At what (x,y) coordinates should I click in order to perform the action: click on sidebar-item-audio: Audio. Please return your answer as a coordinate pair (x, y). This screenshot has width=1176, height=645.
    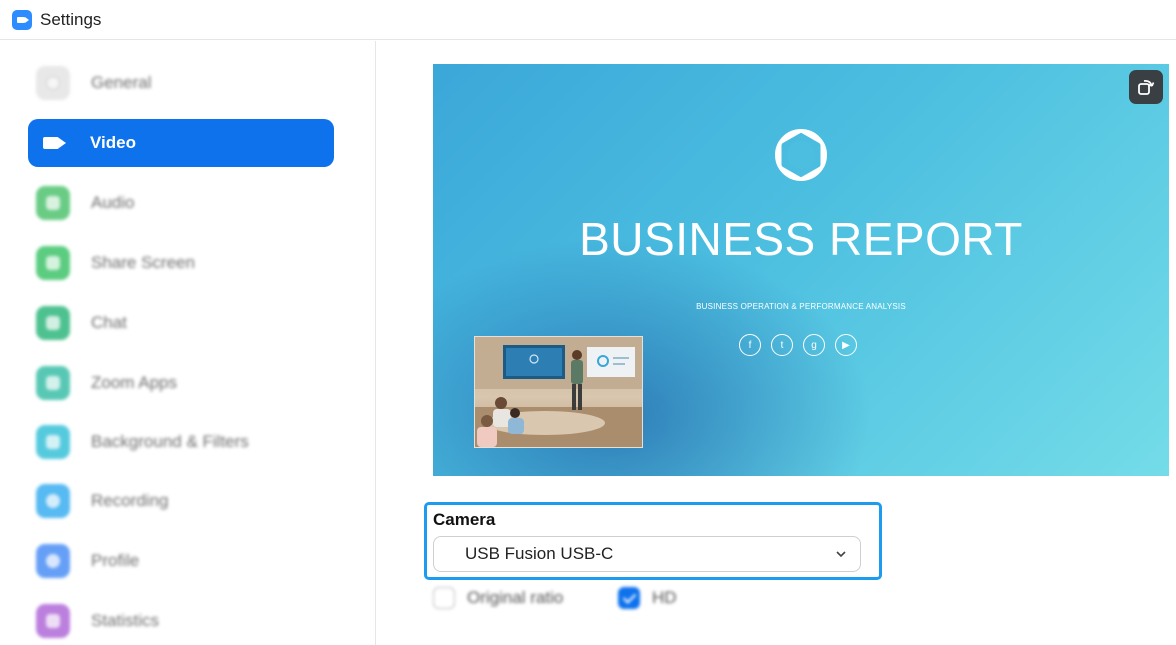
    Looking at the image, I should click on (181, 203).